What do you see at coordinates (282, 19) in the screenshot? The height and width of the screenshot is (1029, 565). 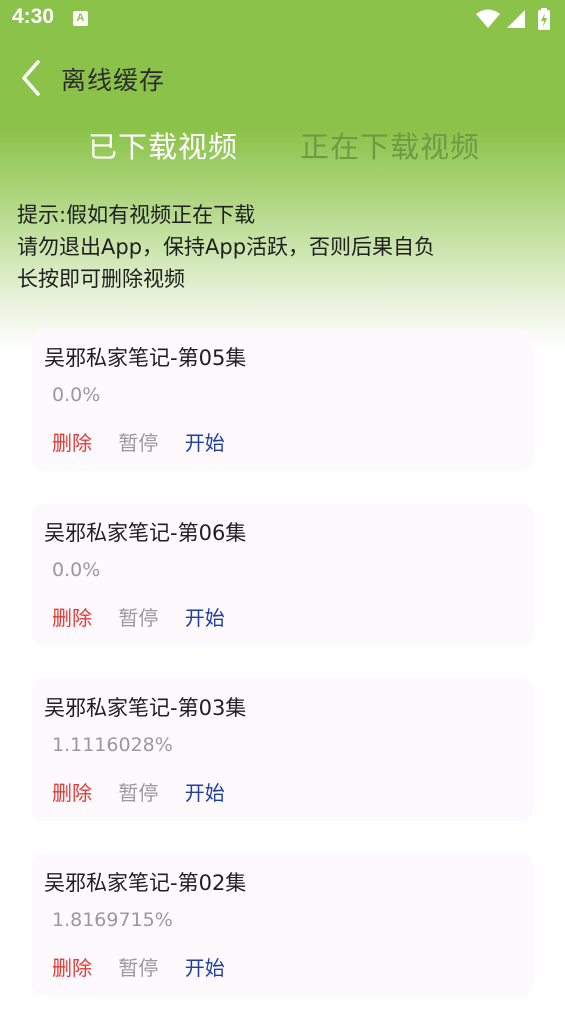 I see `status-bar: 4:30 A` at bounding box center [282, 19].